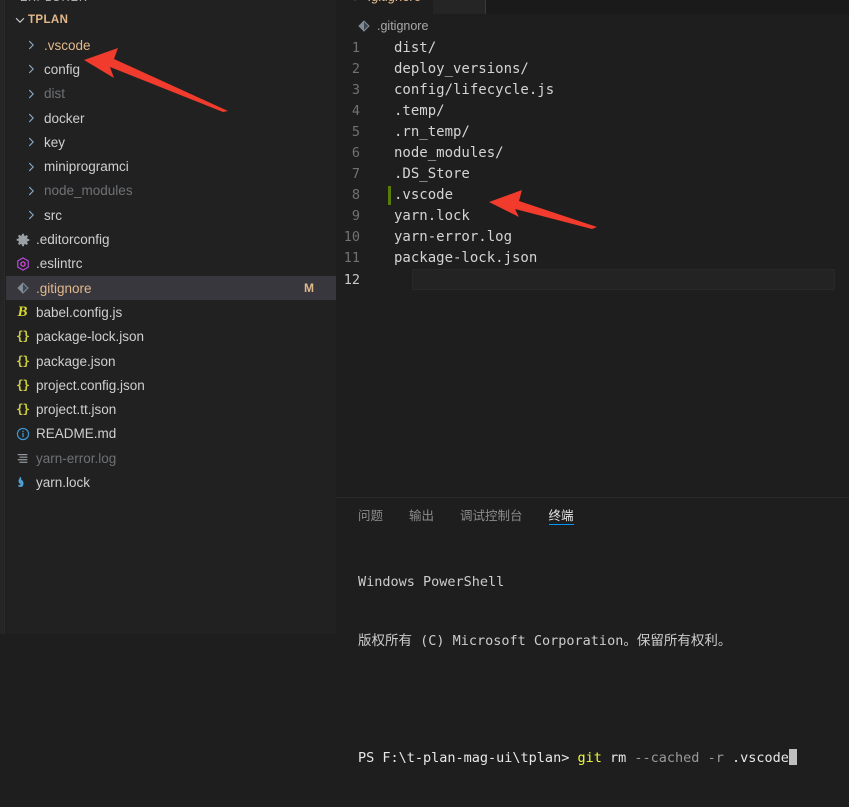  What do you see at coordinates (355, 131) in the screenshot?
I see `line-number: 5` at bounding box center [355, 131].